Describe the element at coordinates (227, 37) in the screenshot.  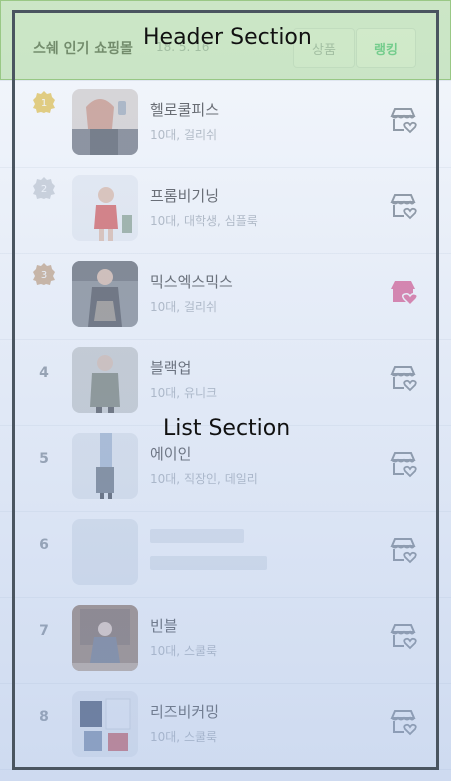
I see `header-section-label: Header Section` at that location.